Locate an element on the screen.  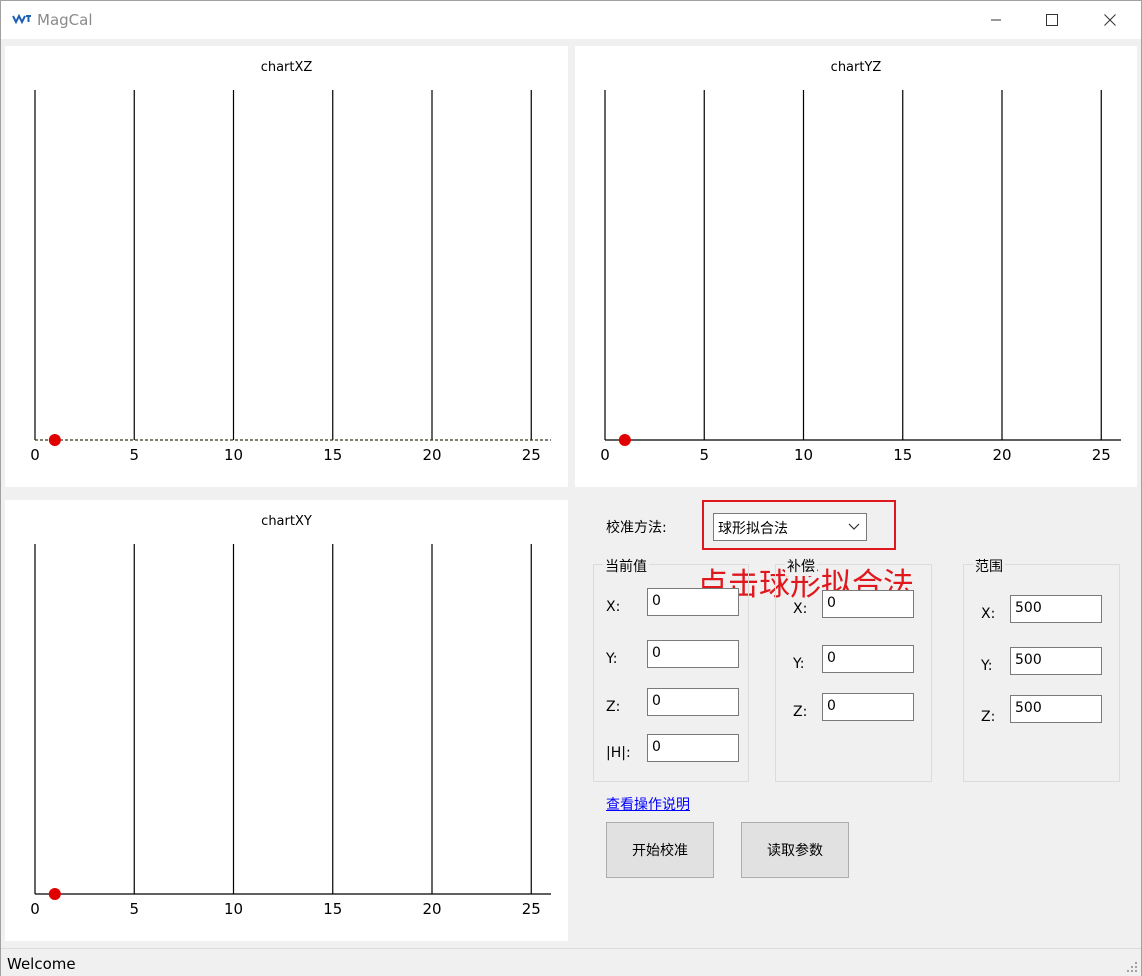
status-text: Welcome is located at coordinates (41, 964).